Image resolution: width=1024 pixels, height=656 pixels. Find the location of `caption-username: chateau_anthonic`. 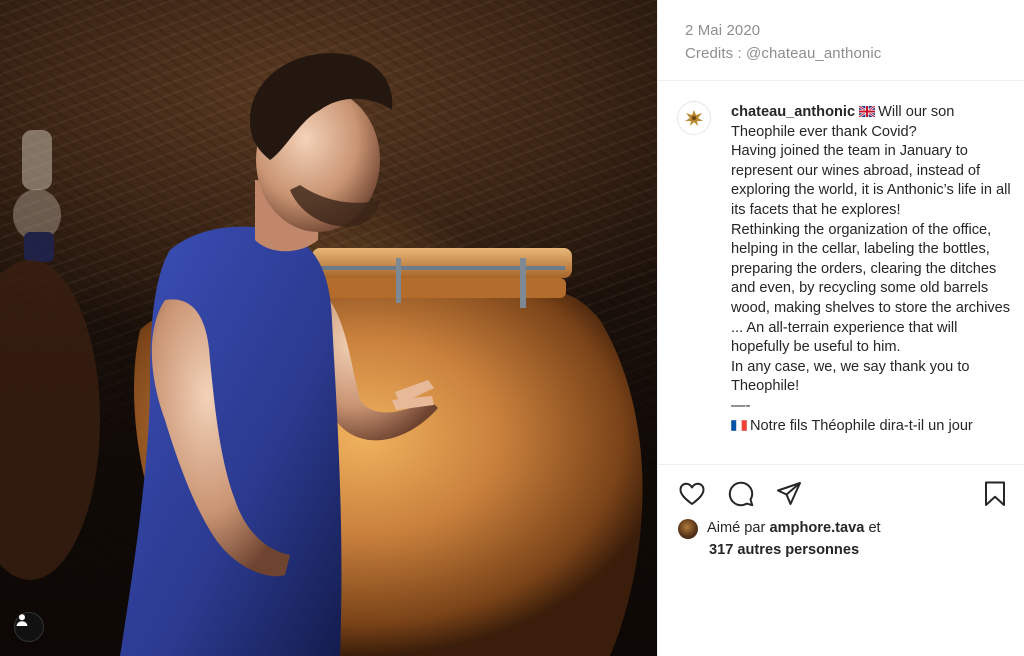

caption-username: chateau_anthonic is located at coordinates (793, 112).